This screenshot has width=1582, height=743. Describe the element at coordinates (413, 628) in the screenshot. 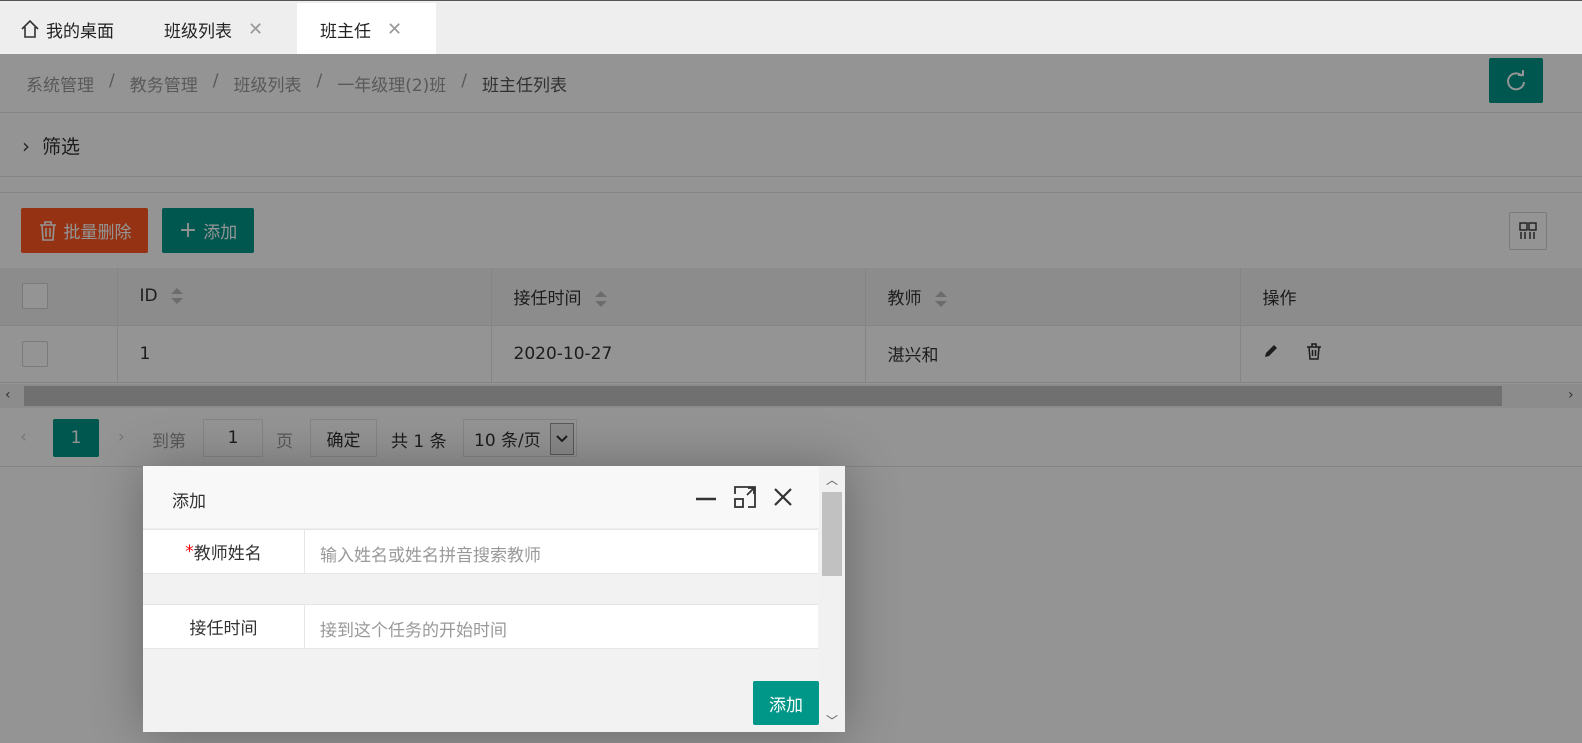

I see `start-date-input: 接到这个任务的开始时间` at that location.